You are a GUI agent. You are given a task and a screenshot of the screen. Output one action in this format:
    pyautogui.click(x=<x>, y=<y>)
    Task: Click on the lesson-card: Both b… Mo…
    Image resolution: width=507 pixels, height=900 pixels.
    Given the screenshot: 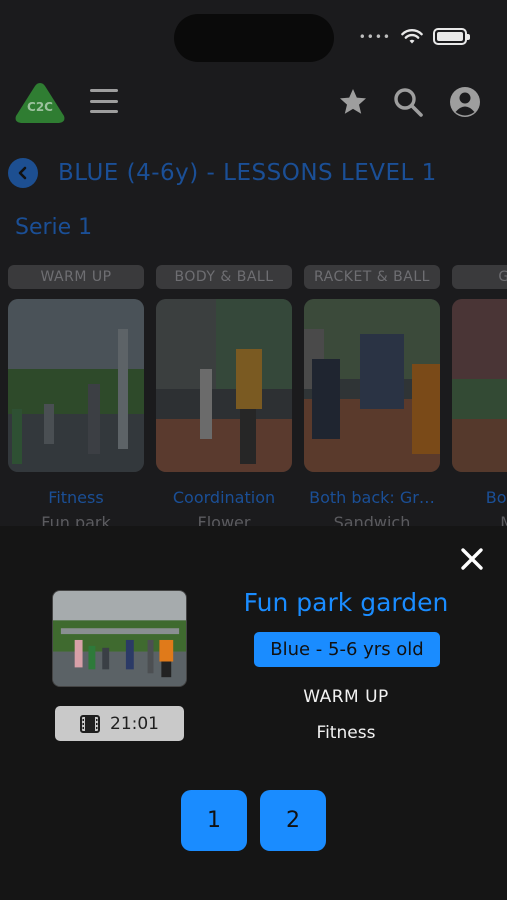 What is the action you would take?
    pyautogui.click(x=479, y=415)
    